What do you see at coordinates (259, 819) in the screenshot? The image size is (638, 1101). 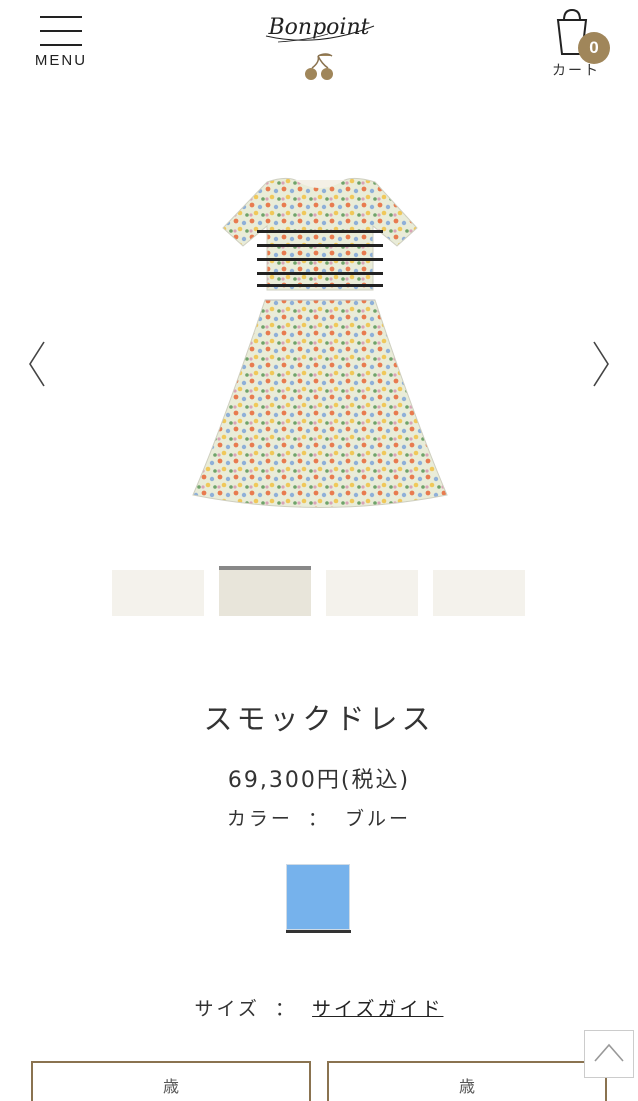 I see `color-label: カラー` at bounding box center [259, 819].